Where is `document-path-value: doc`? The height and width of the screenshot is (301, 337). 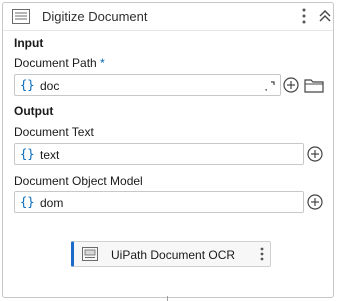 document-path-value: doc is located at coordinates (50, 86).